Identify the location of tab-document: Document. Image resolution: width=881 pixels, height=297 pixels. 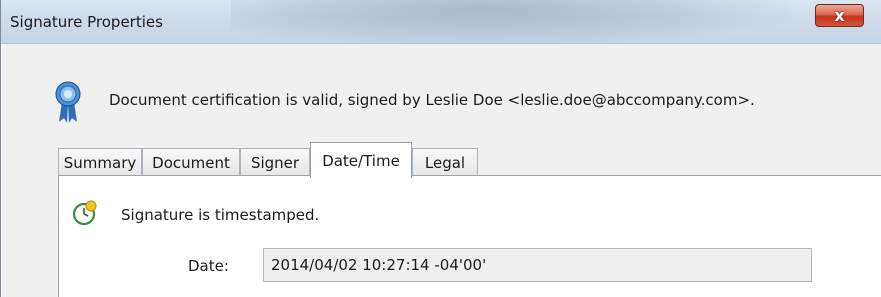
(191, 162).